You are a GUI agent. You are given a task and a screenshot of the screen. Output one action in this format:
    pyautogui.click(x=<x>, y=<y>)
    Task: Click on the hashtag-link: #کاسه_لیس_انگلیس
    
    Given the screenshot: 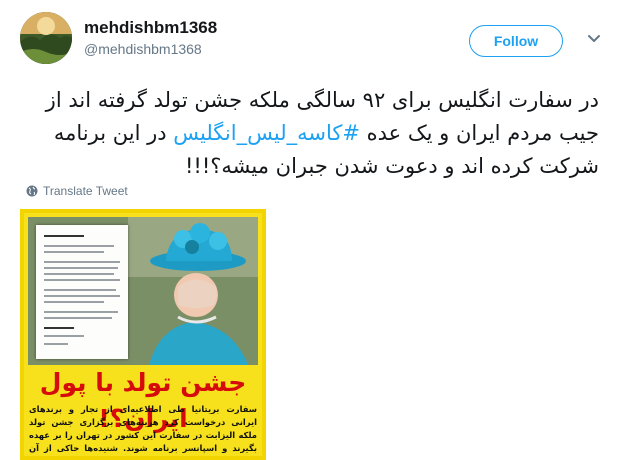 What is the action you would take?
    pyautogui.click(x=266, y=133)
    